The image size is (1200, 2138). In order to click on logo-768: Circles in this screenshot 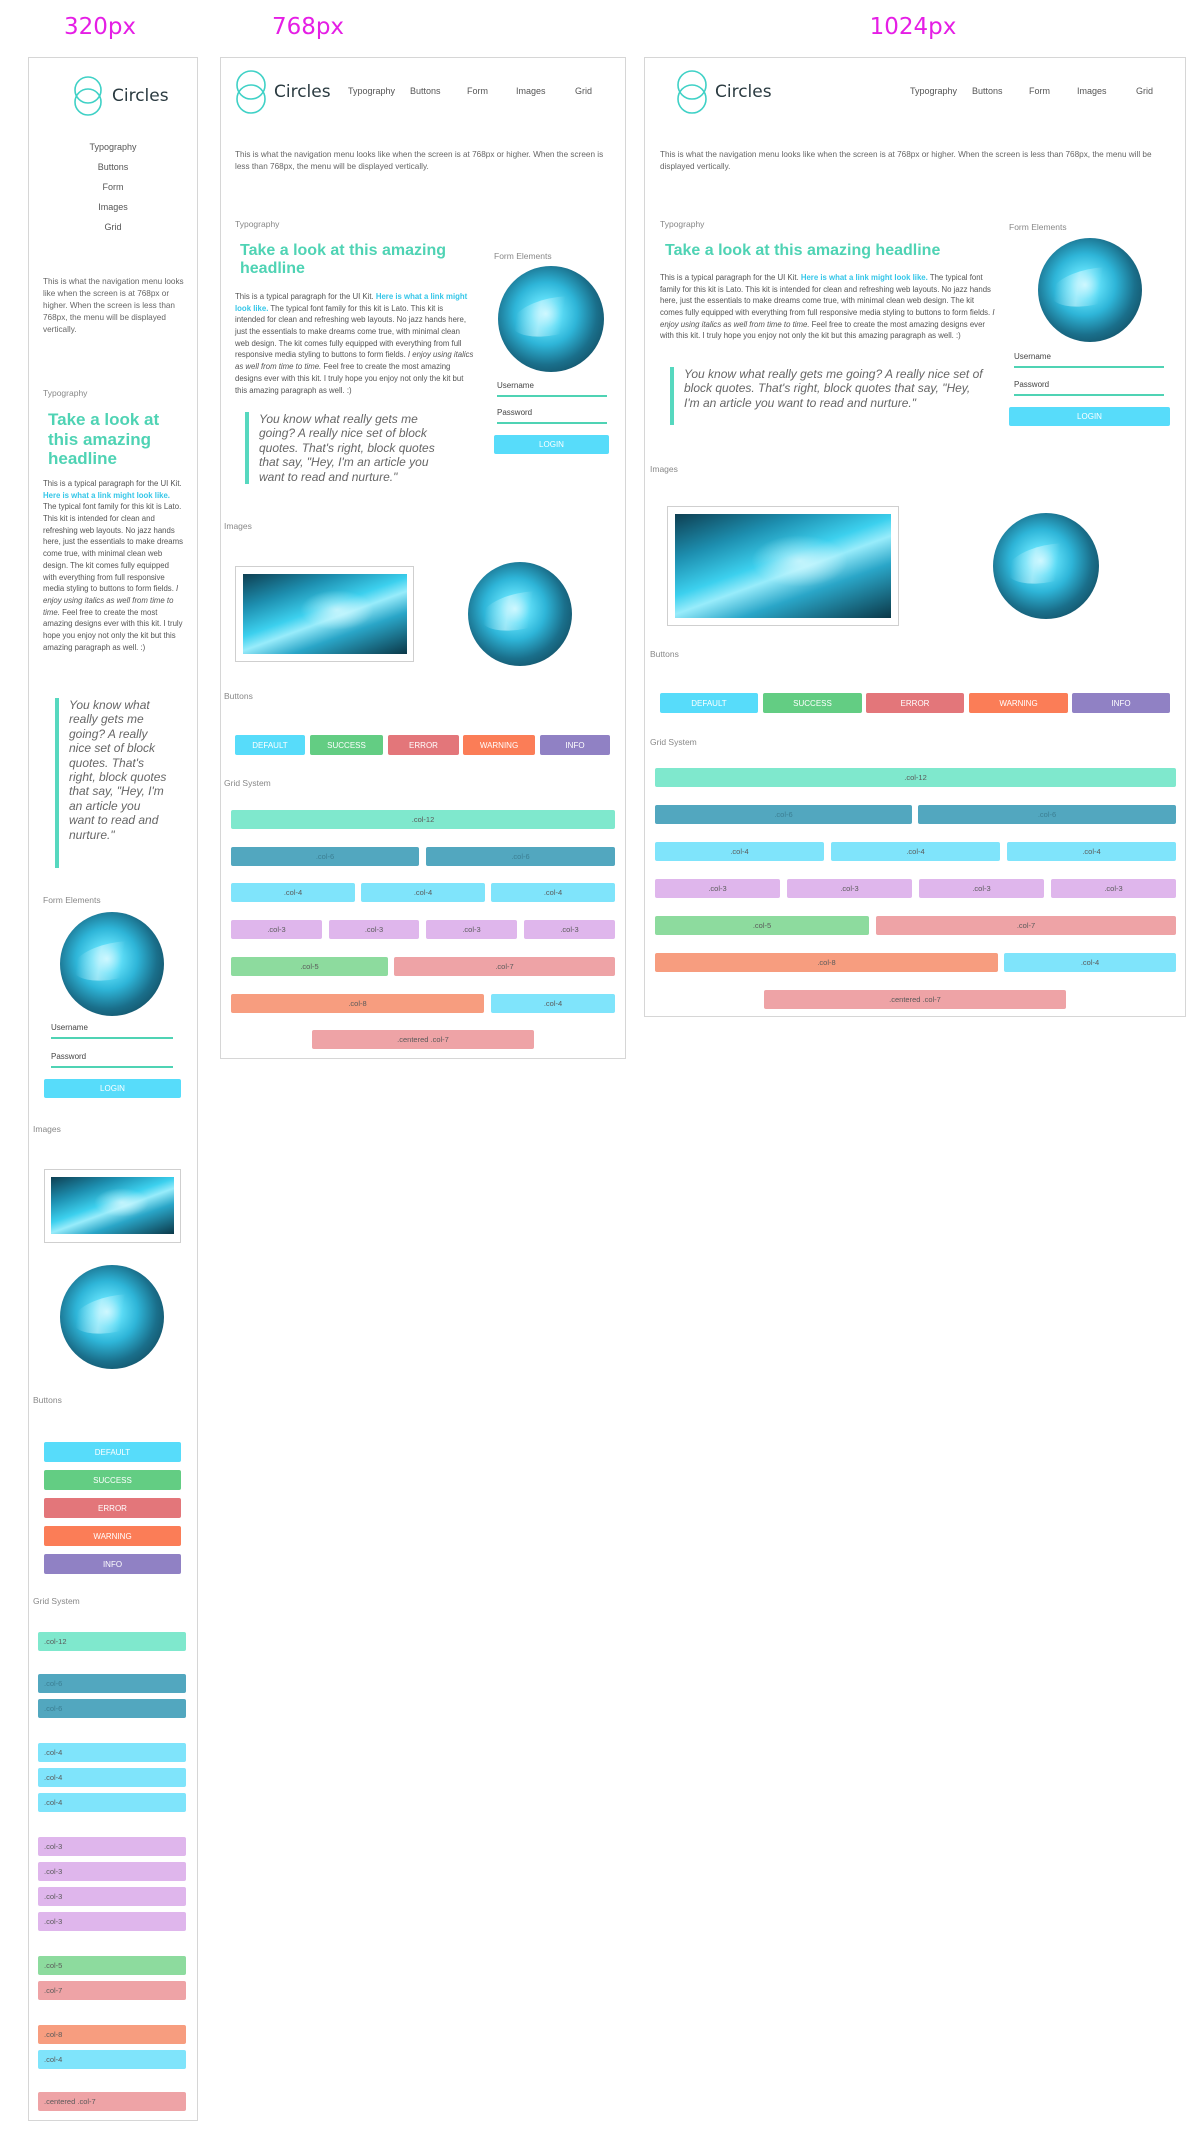, I will do `click(282, 92)`.